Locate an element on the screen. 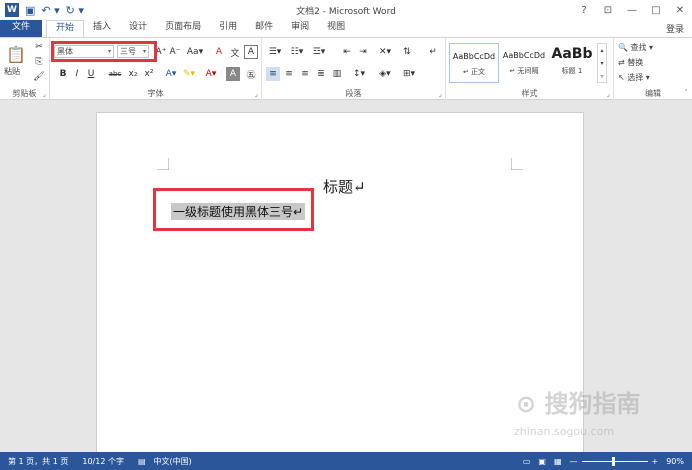 The height and width of the screenshot is (470, 692). underline-icon: U is located at coordinates (91, 74).